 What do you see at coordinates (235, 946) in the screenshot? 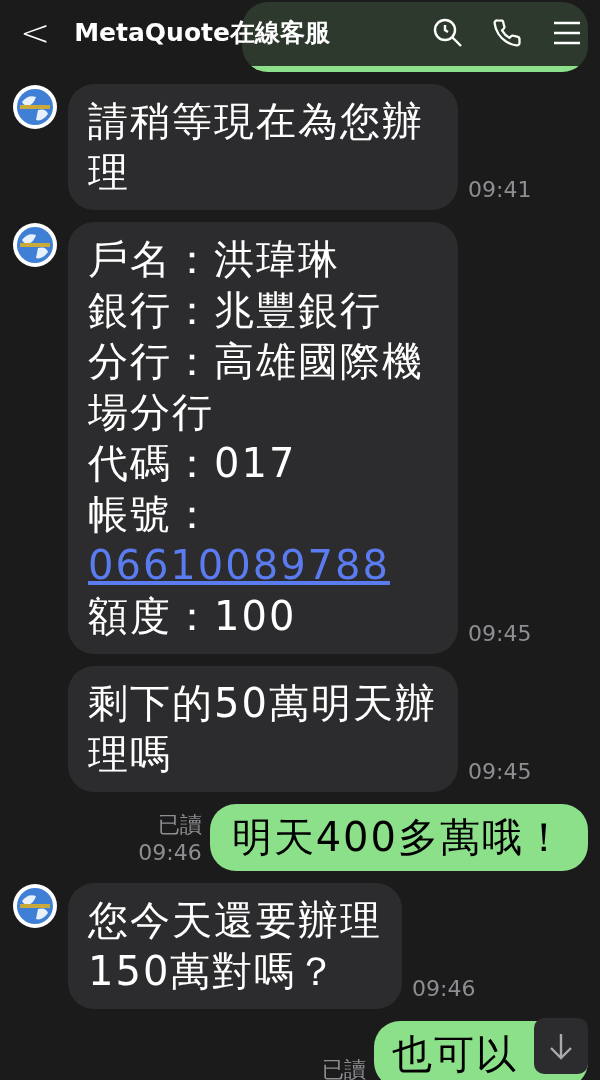
I see `message-text: 您今天還要辦理 150萬對嗎？` at bounding box center [235, 946].